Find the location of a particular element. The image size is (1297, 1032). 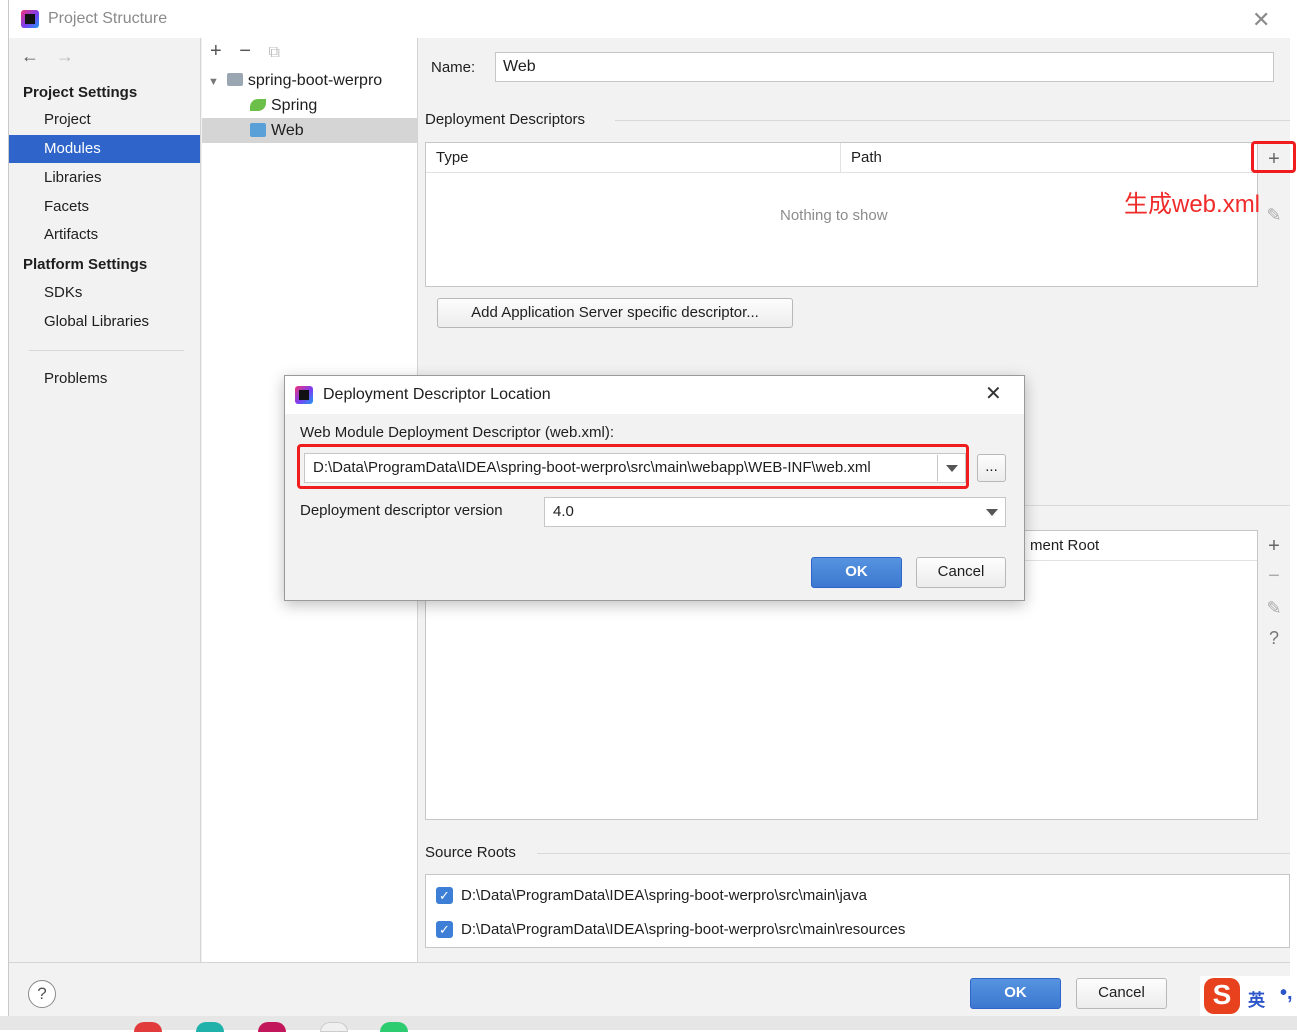

annotation-note: 生成web.xml is located at coordinates (1192, 204).